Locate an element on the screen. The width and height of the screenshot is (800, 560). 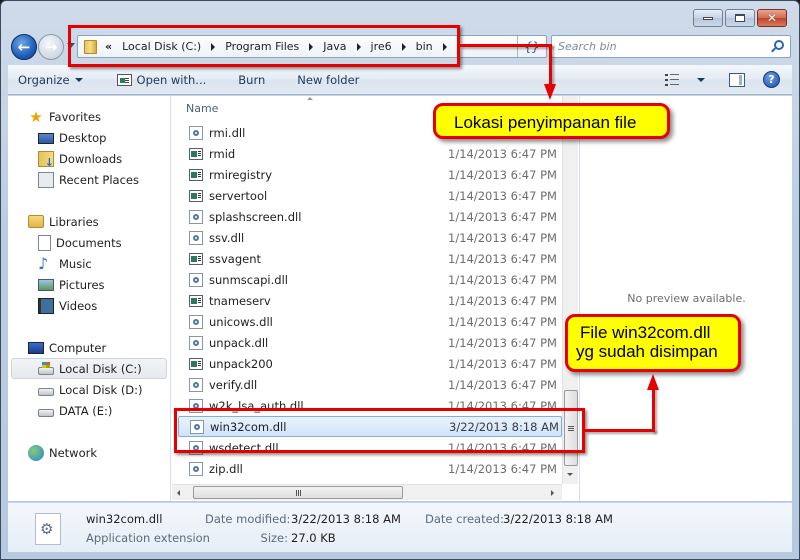
no-preview-message: No preview available. is located at coordinates (686, 298).